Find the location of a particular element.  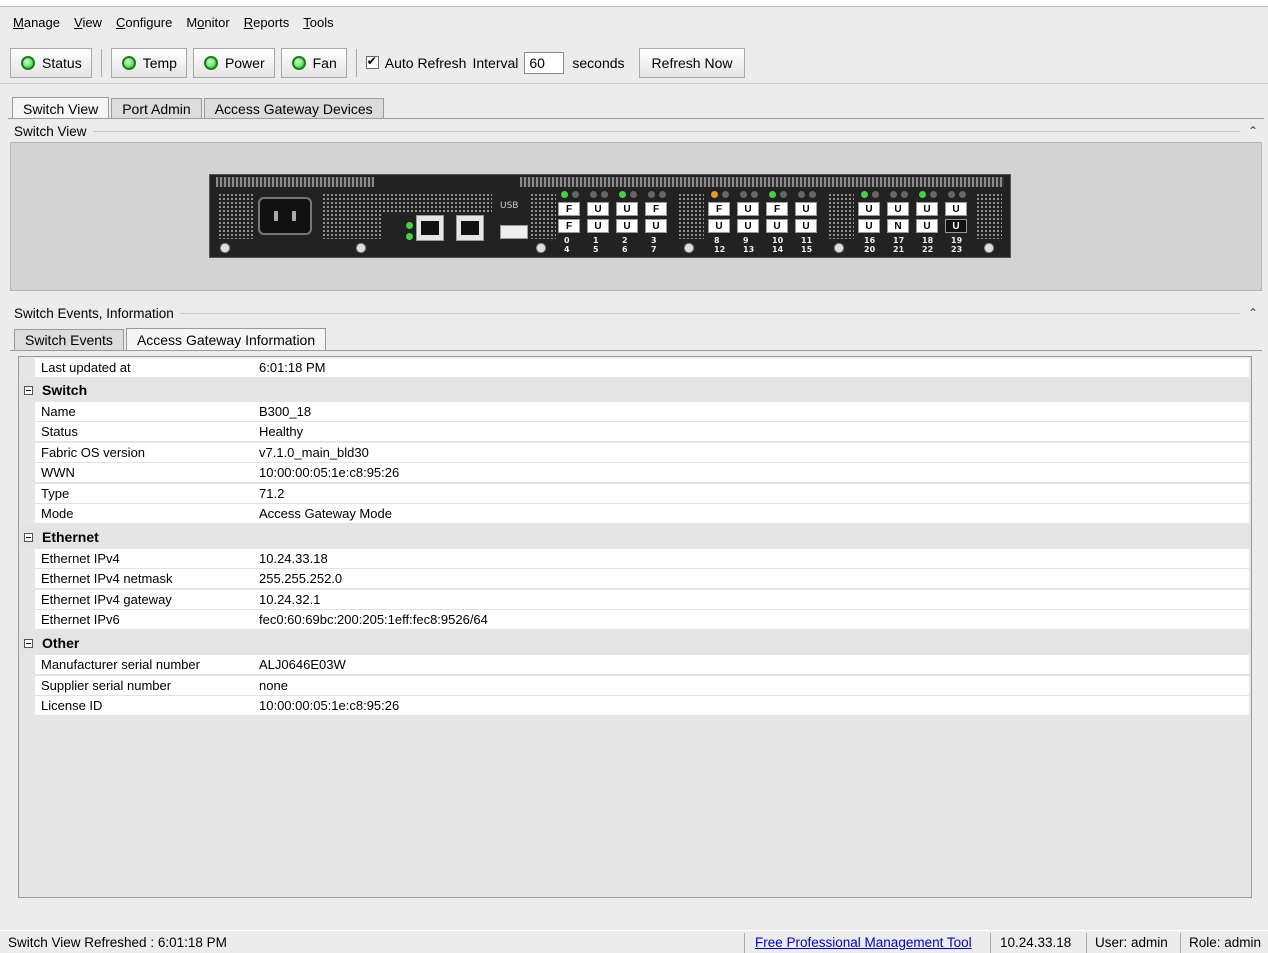

menu-view: View is located at coordinates (88, 22).